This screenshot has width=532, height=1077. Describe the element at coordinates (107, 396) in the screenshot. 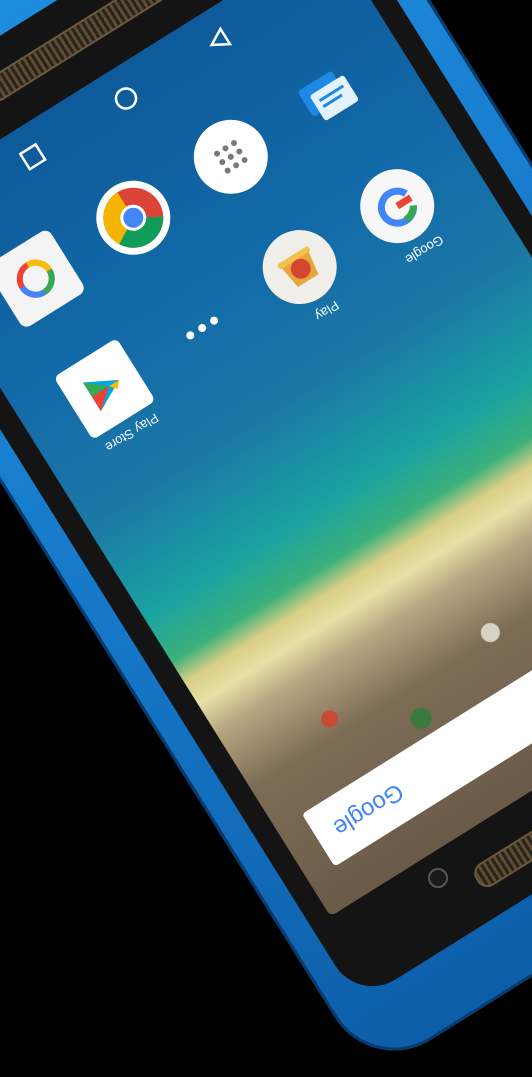

I see `play-store-icon: Play Store` at that location.